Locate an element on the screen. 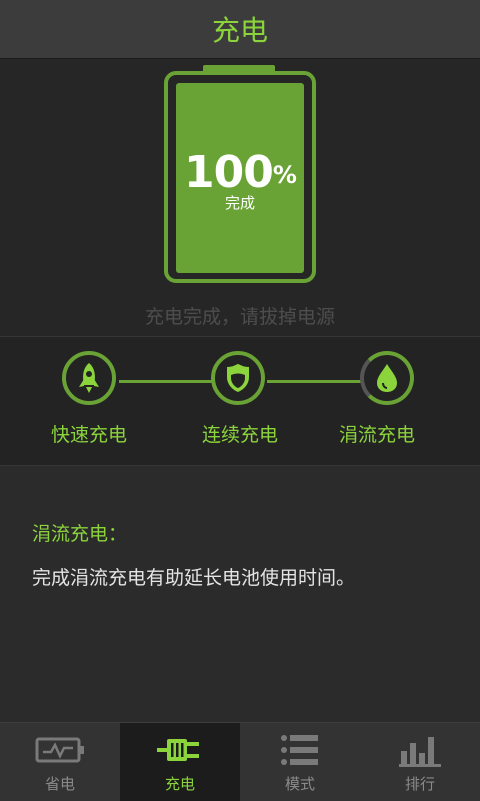  tab-charging-label: 充电 is located at coordinates (179, 784).